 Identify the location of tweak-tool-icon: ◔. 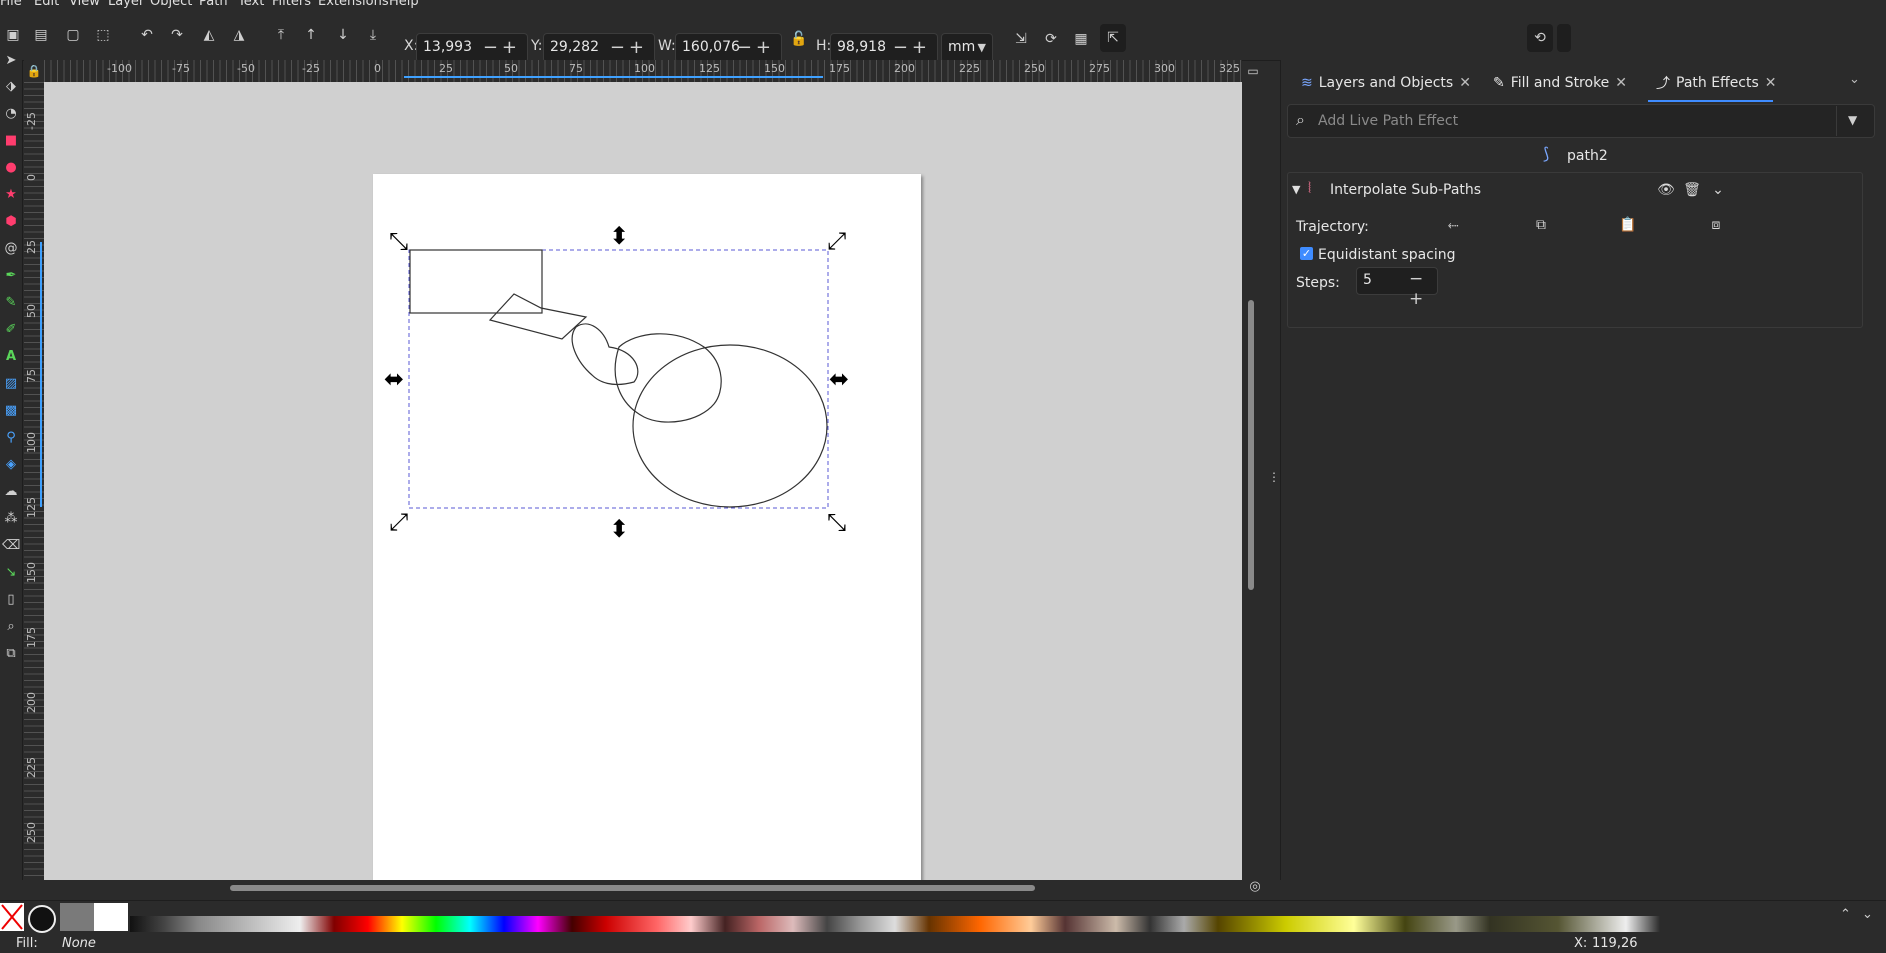
(11, 114).